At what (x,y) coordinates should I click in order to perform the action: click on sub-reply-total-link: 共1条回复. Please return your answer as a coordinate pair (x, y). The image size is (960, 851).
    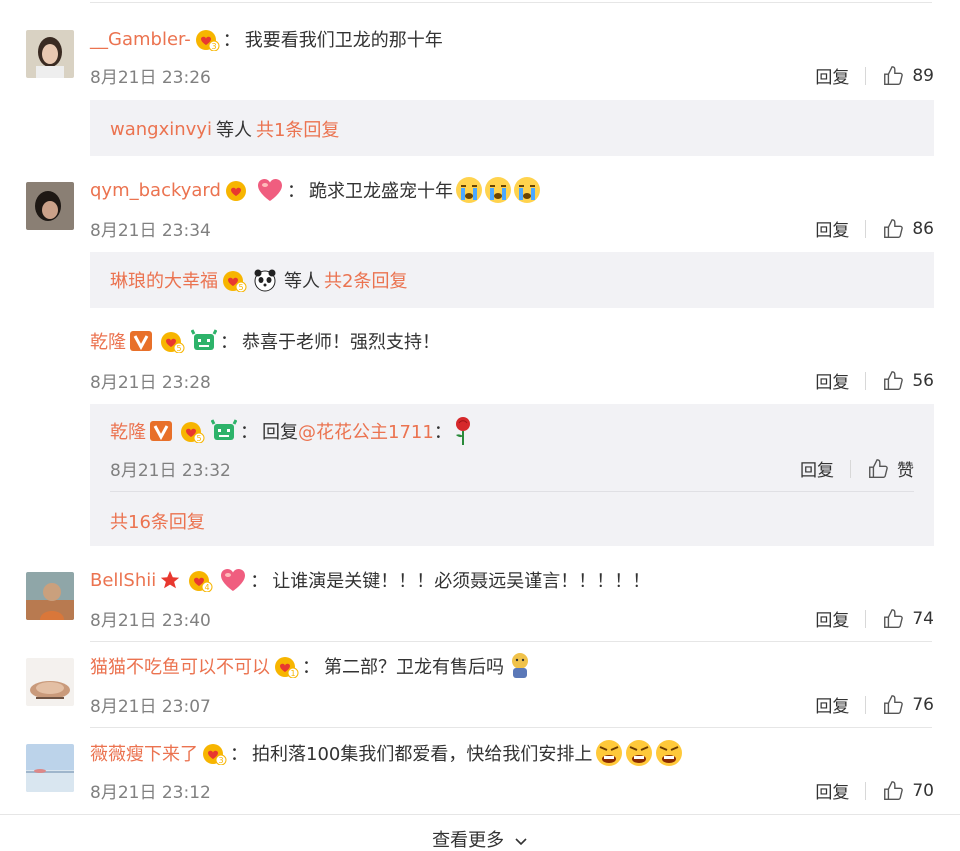
    Looking at the image, I should click on (297, 129).